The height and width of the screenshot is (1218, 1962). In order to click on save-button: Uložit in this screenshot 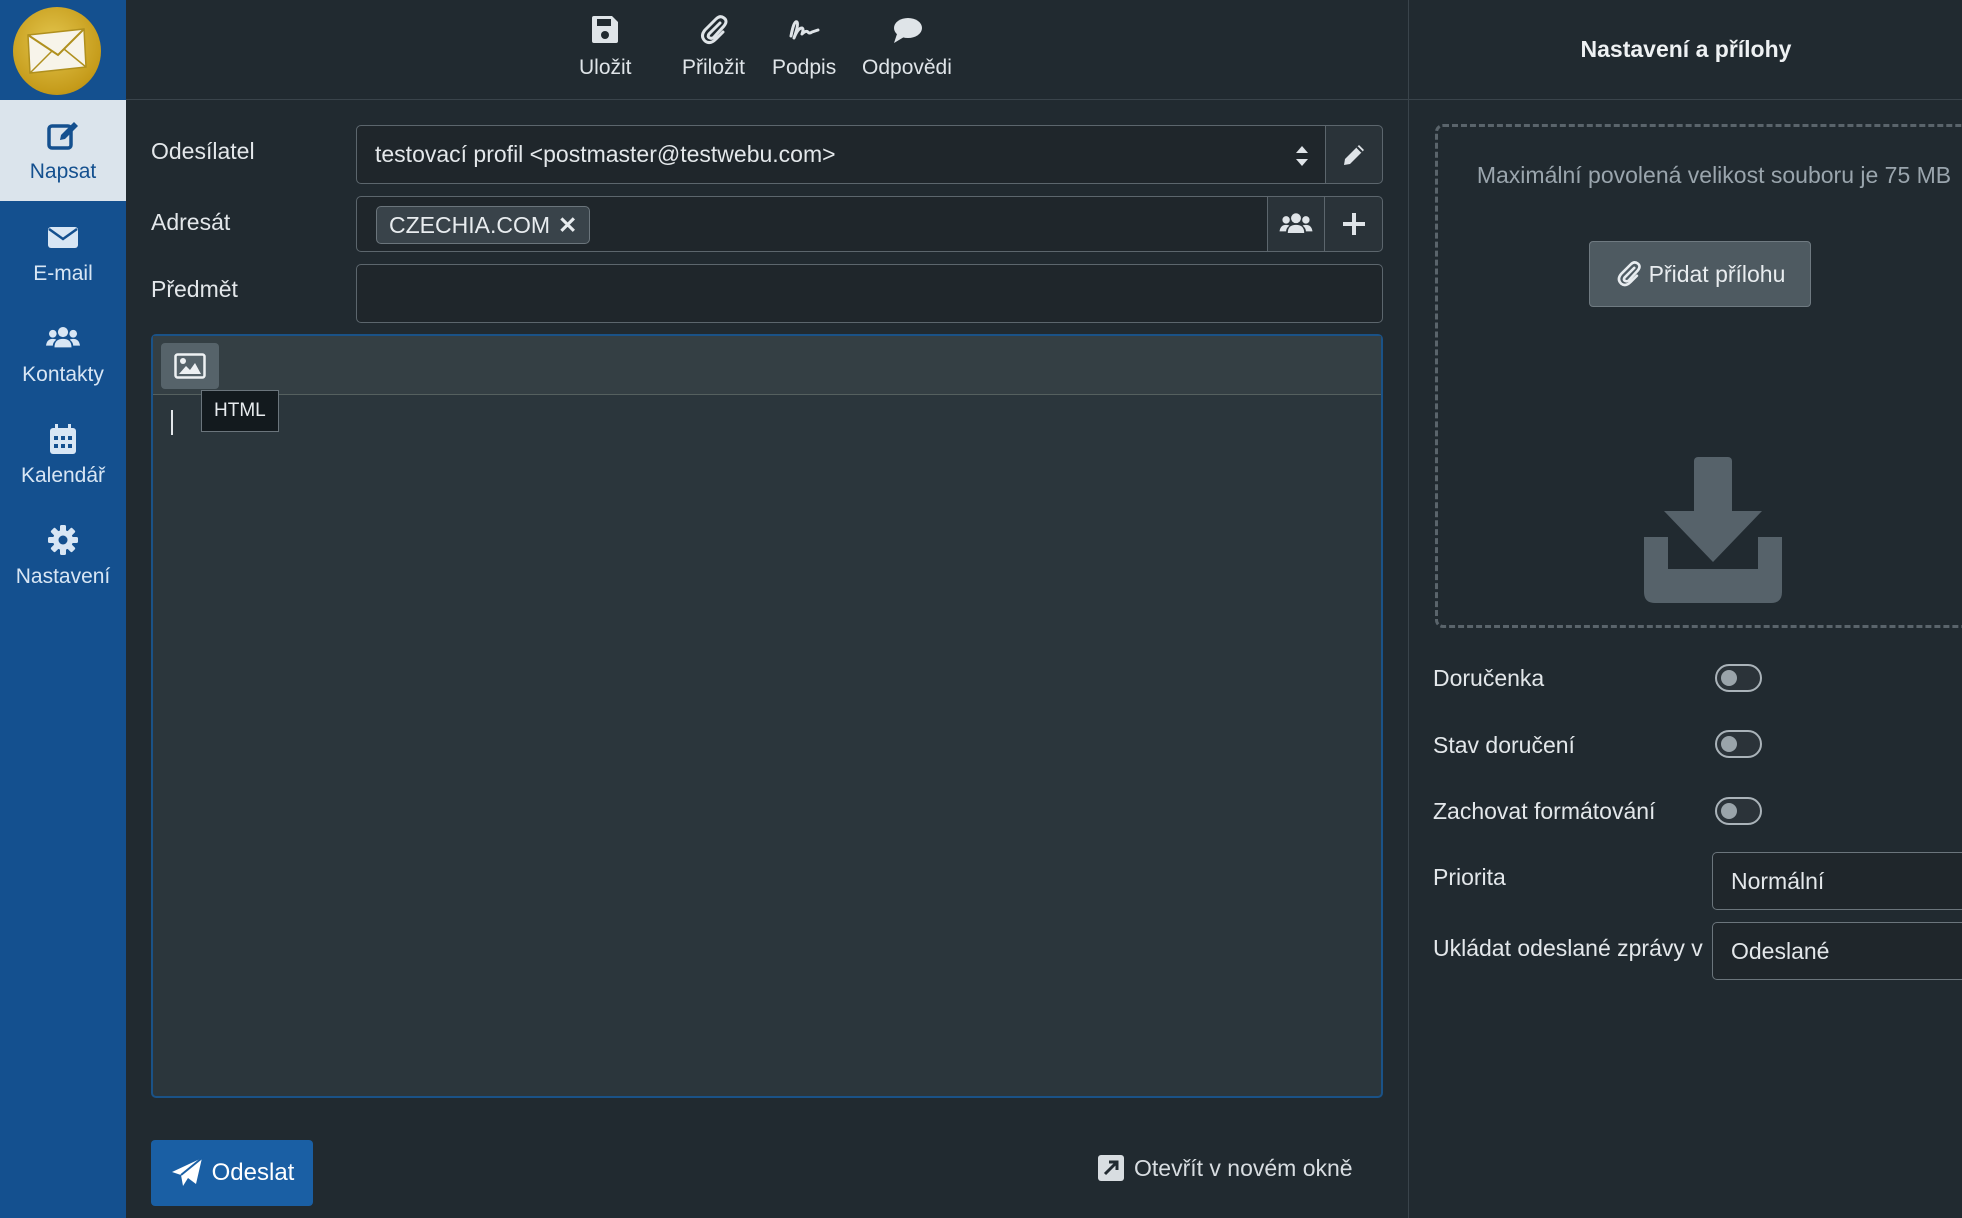, I will do `click(605, 47)`.